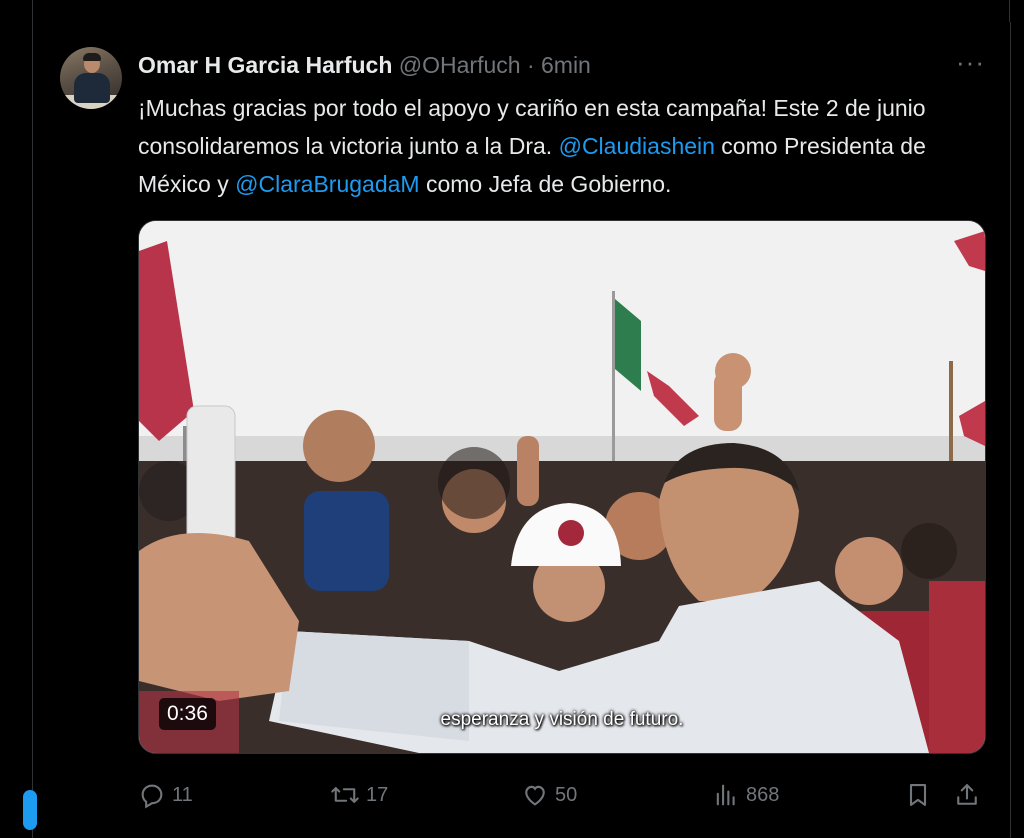 This screenshot has width=1024, height=838. I want to click on author-handle: @OHarfuch, so click(460, 65).